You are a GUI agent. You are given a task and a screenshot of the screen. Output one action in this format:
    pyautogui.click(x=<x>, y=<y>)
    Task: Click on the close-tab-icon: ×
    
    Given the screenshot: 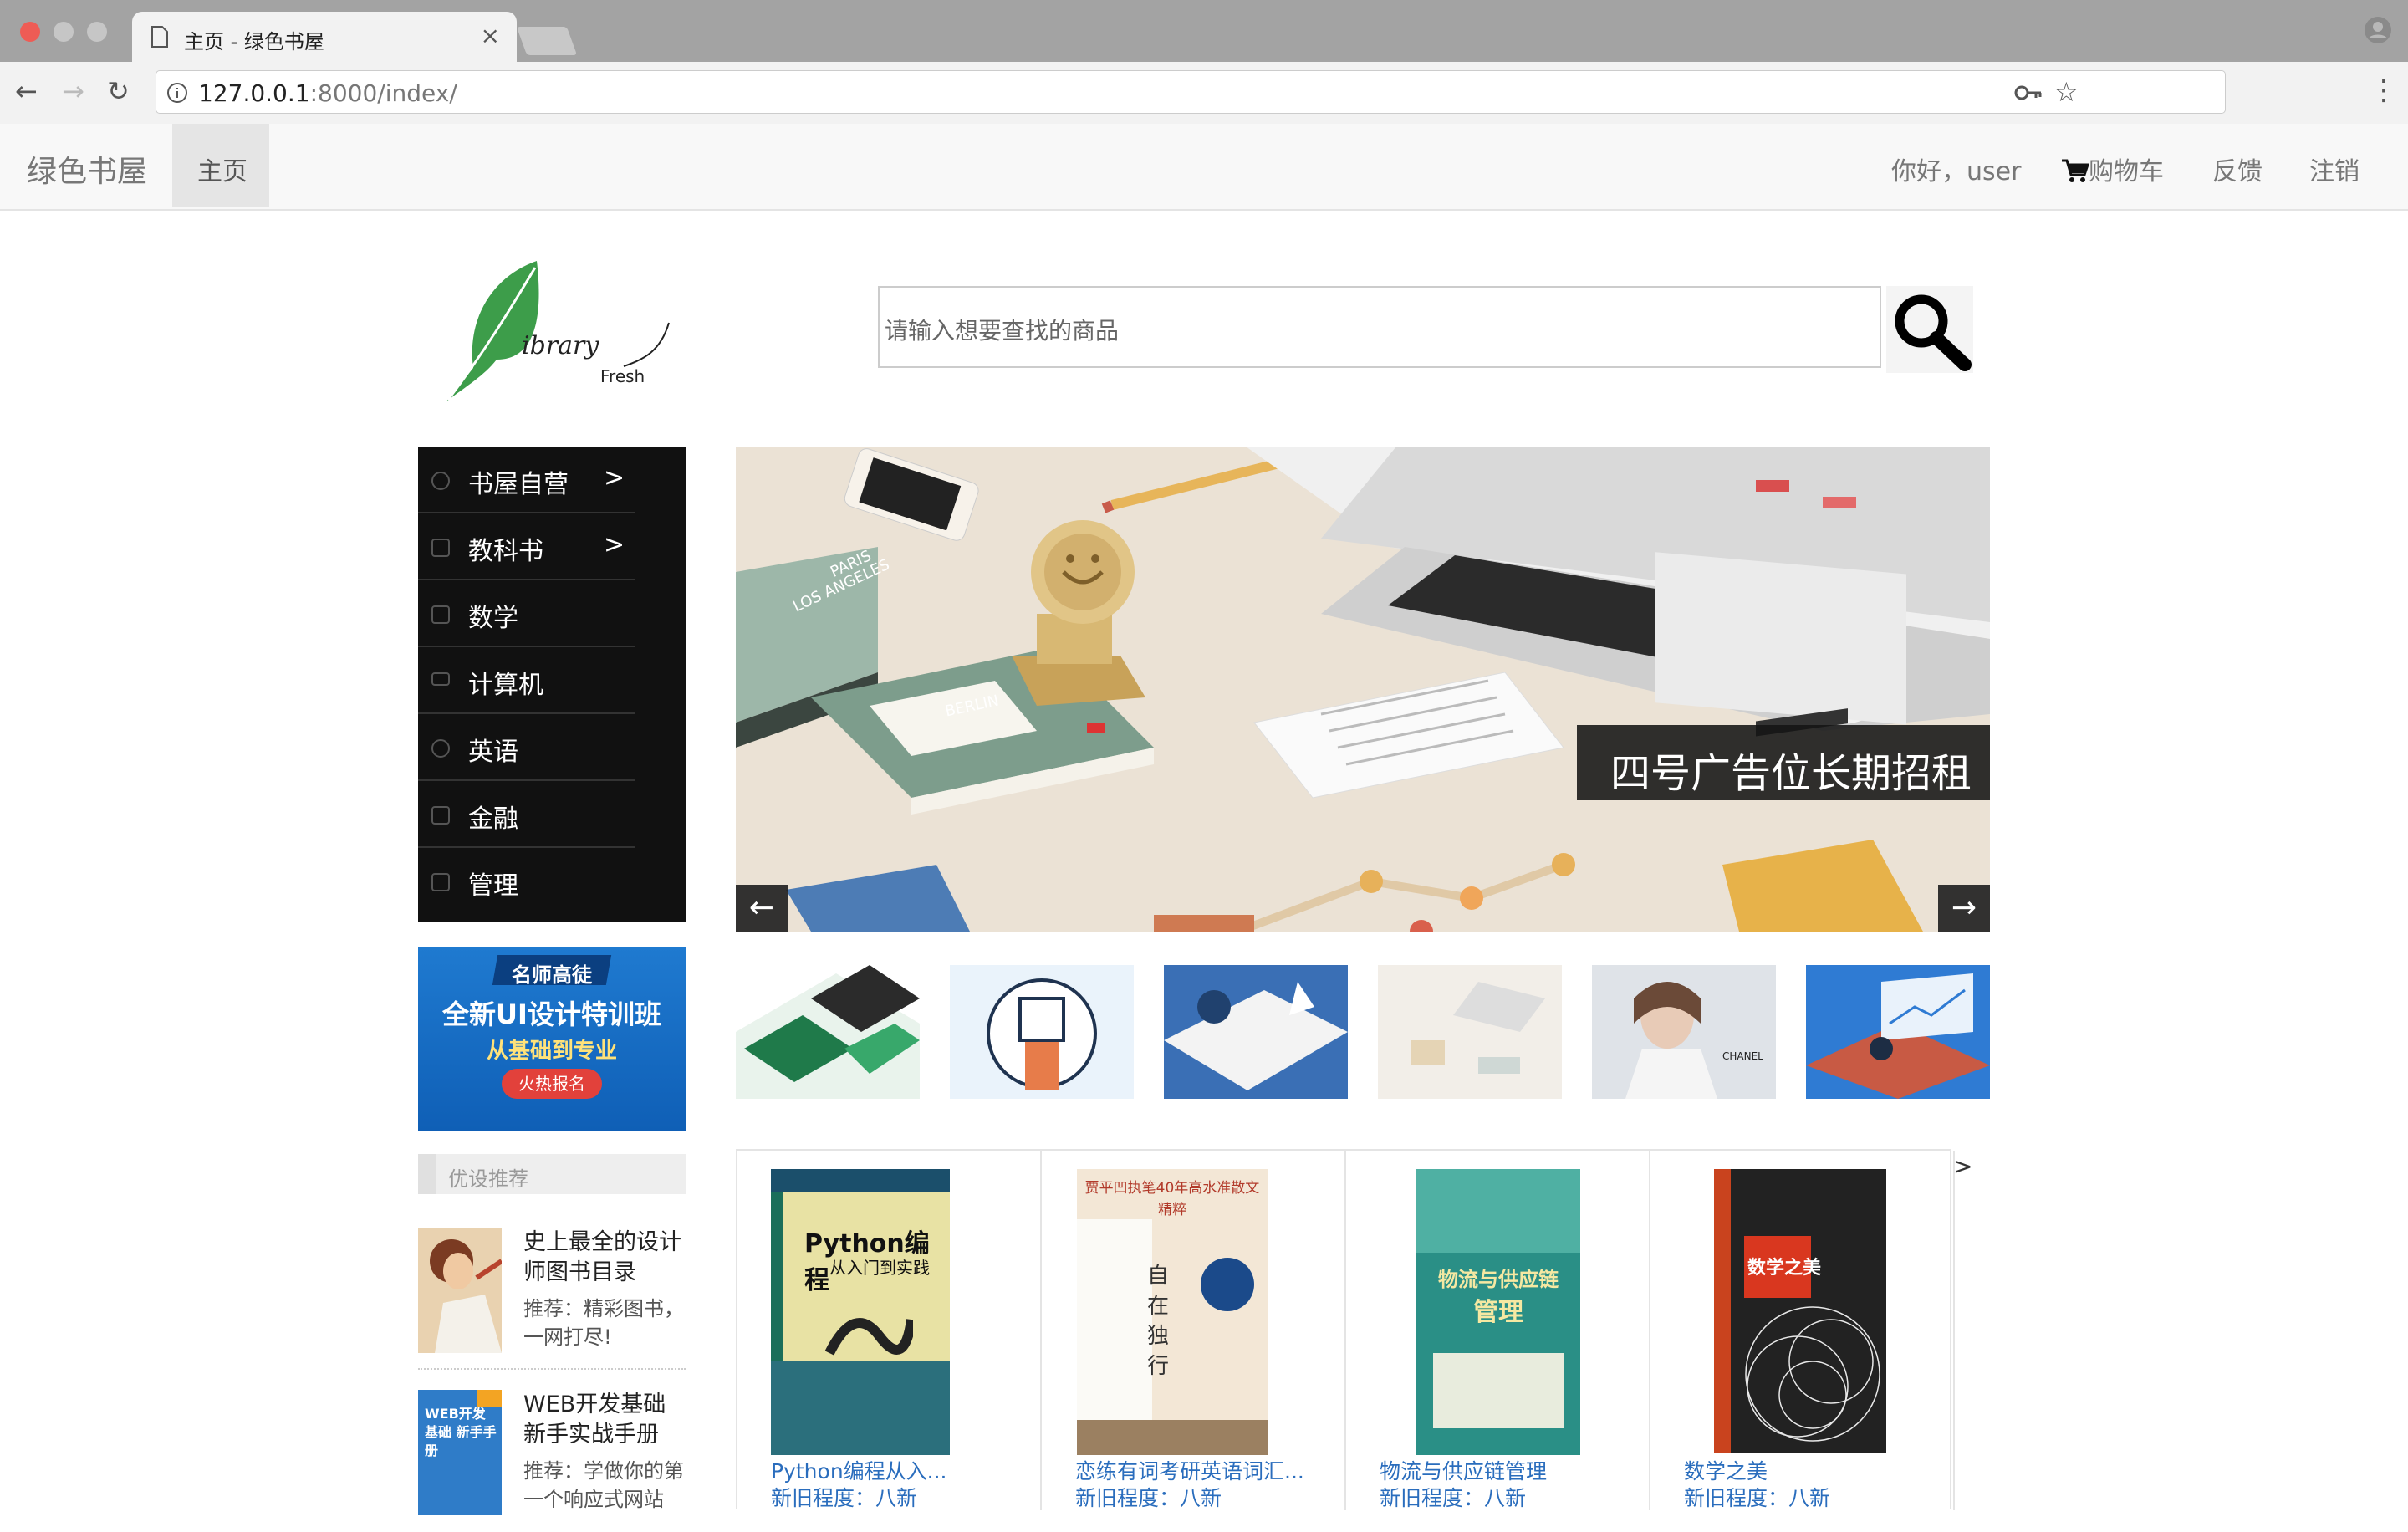 What is the action you would take?
    pyautogui.click(x=491, y=35)
    